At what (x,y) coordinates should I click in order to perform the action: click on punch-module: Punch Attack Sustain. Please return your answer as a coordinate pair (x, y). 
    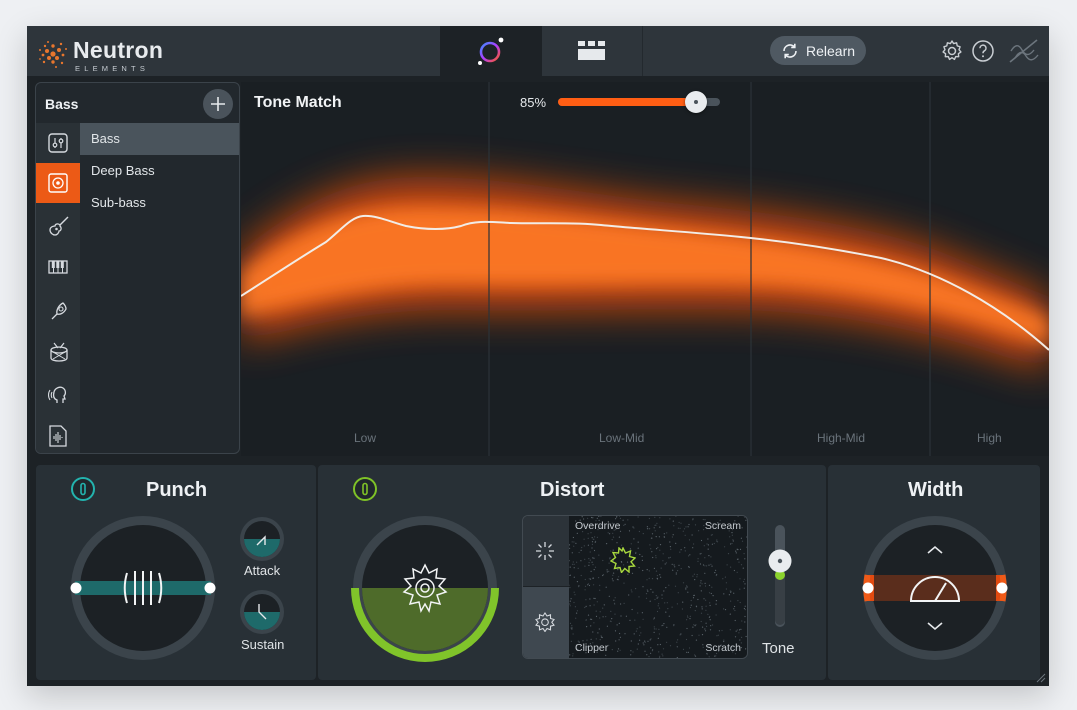
    Looking at the image, I should click on (176, 572).